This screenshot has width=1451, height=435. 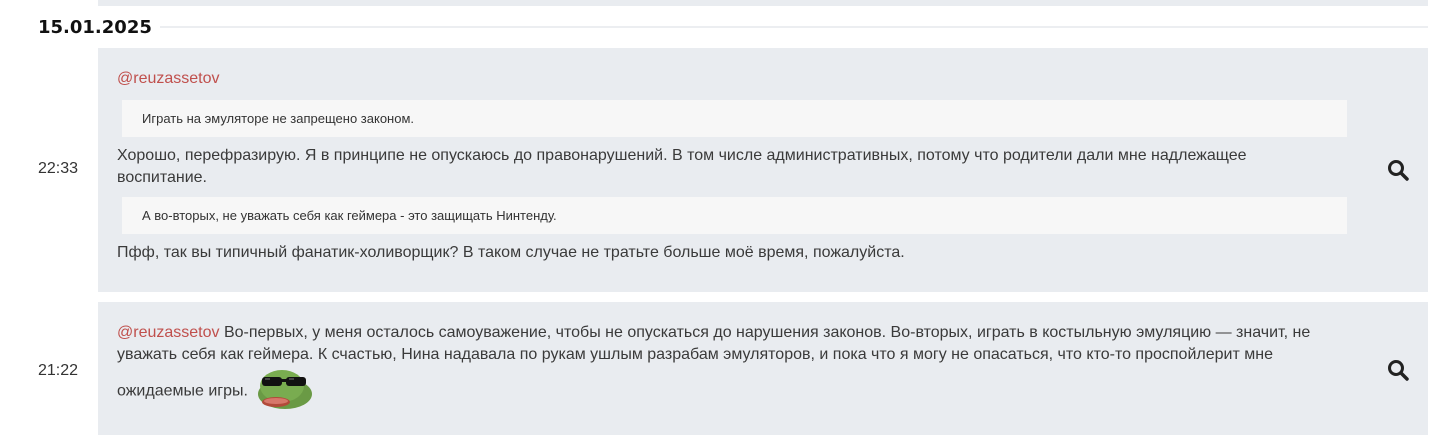 I want to click on previous-message-card-edge, so click(x=763, y=3).